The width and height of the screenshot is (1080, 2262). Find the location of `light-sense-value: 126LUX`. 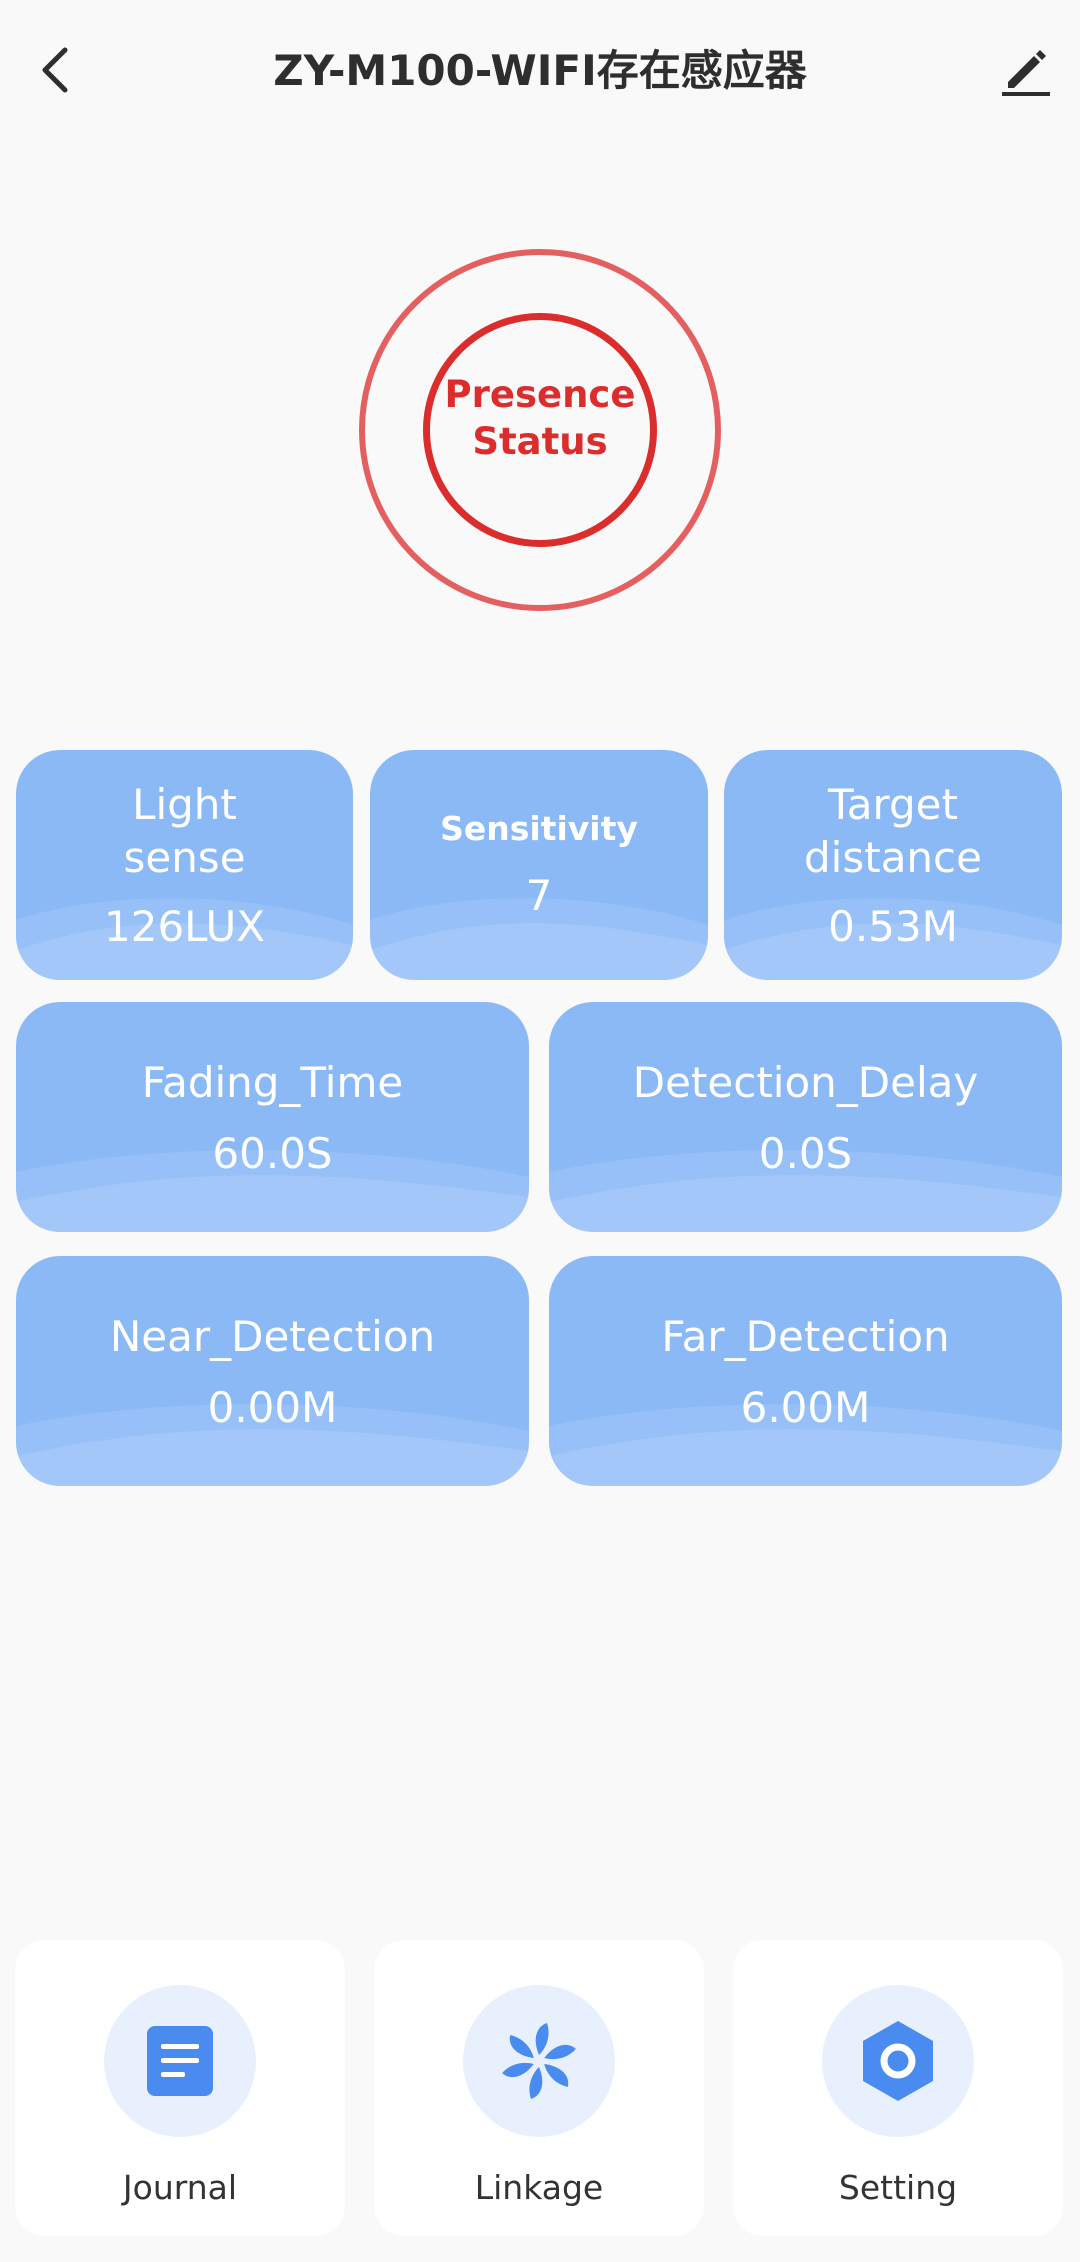

light-sense-value: 126LUX is located at coordinates (184, 926).